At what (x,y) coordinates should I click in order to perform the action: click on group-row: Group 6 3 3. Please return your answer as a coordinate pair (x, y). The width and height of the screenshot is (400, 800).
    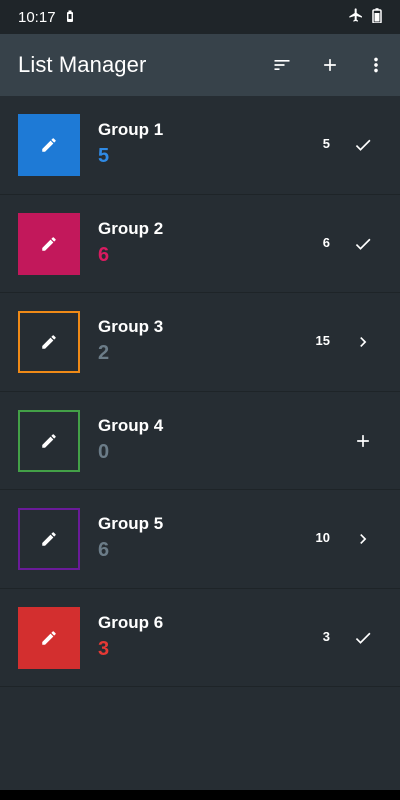
    Looking at the image, I should click on (200, 638).